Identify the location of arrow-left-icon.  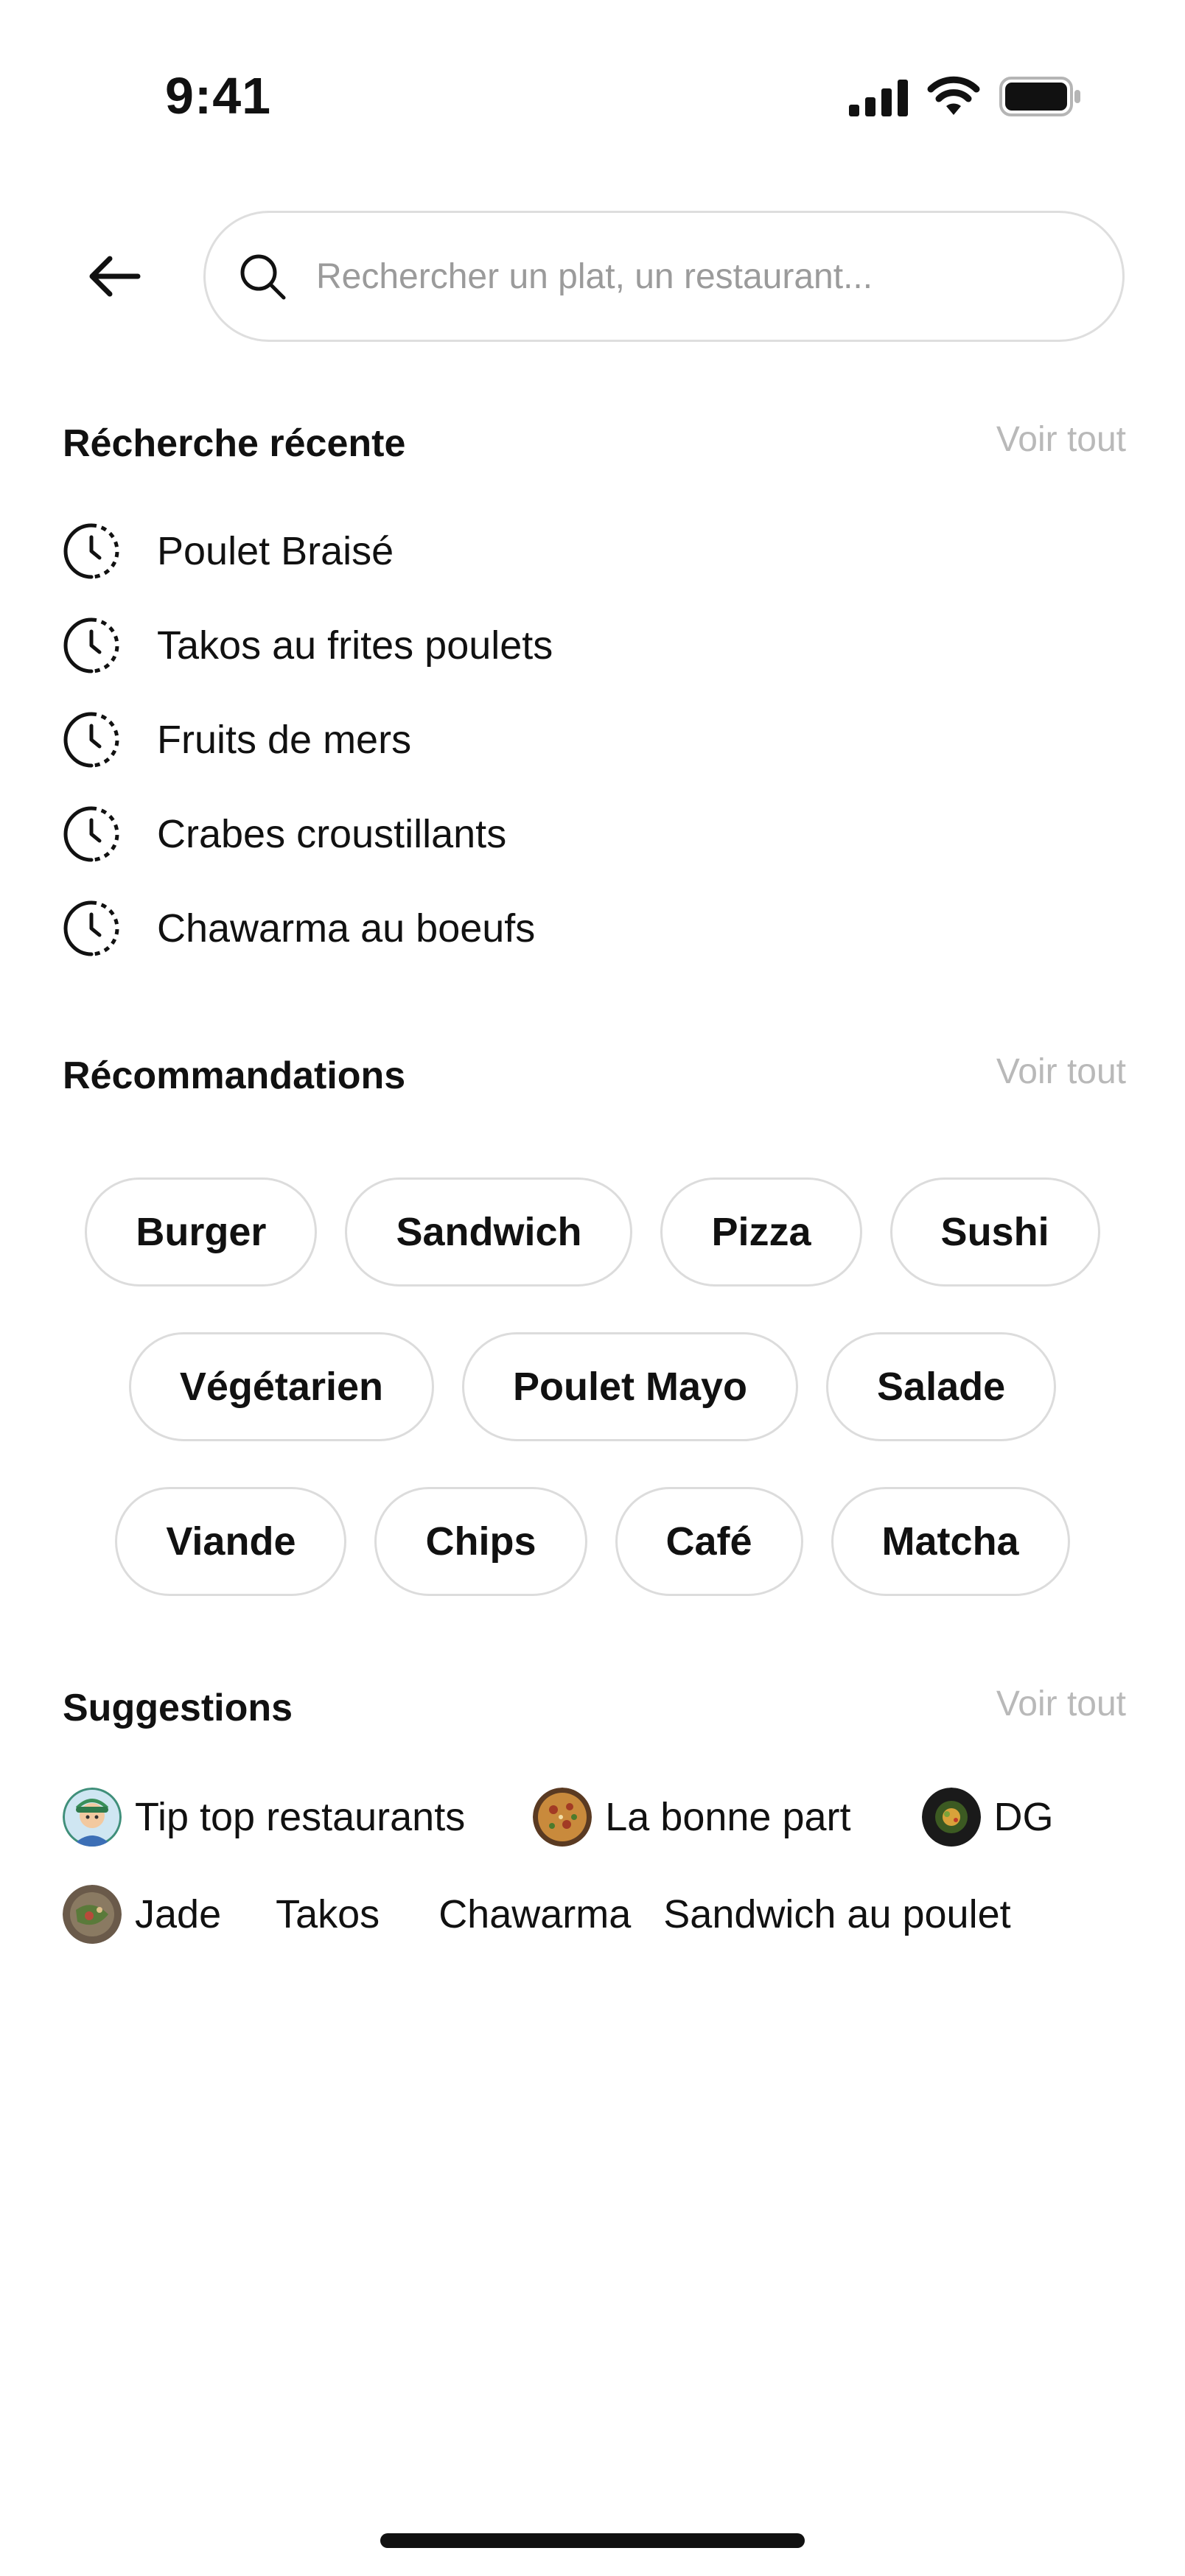
(115, 276).